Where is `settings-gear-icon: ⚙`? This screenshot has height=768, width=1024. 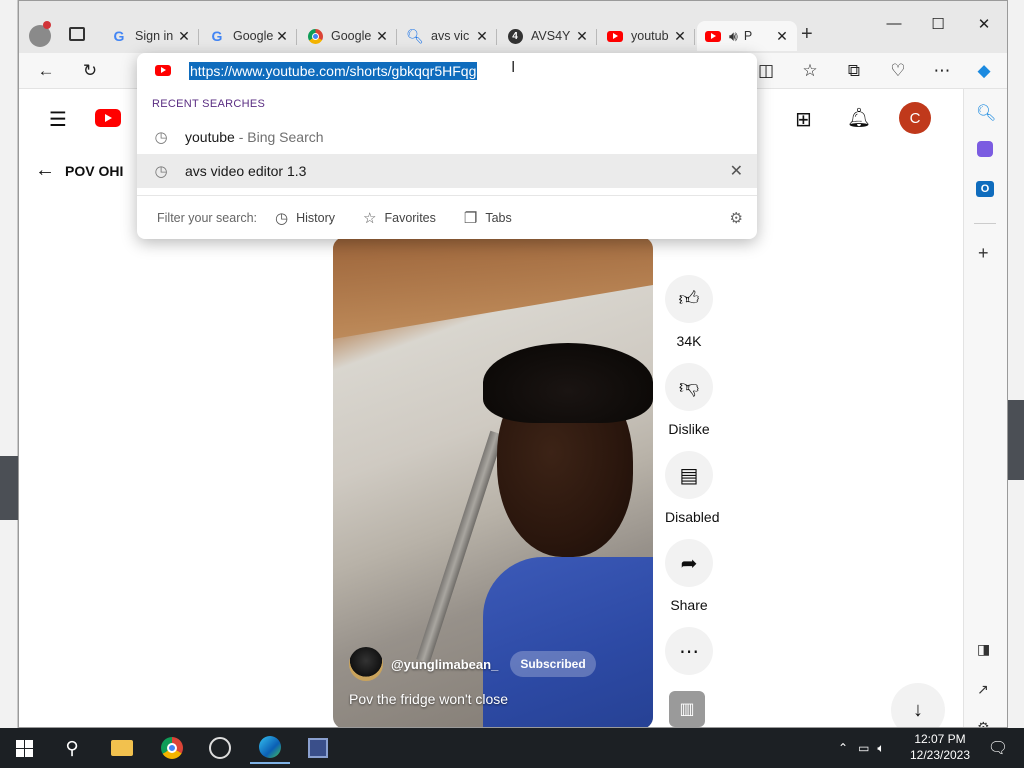
settings-gear-icon: ⚙ is located at coordinates (983, 723).